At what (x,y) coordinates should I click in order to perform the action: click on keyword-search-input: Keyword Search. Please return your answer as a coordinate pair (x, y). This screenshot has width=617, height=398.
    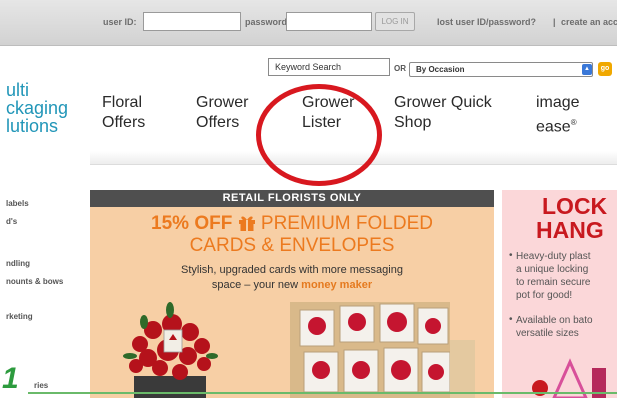
    Looking at the image, I should click on (329, 67).